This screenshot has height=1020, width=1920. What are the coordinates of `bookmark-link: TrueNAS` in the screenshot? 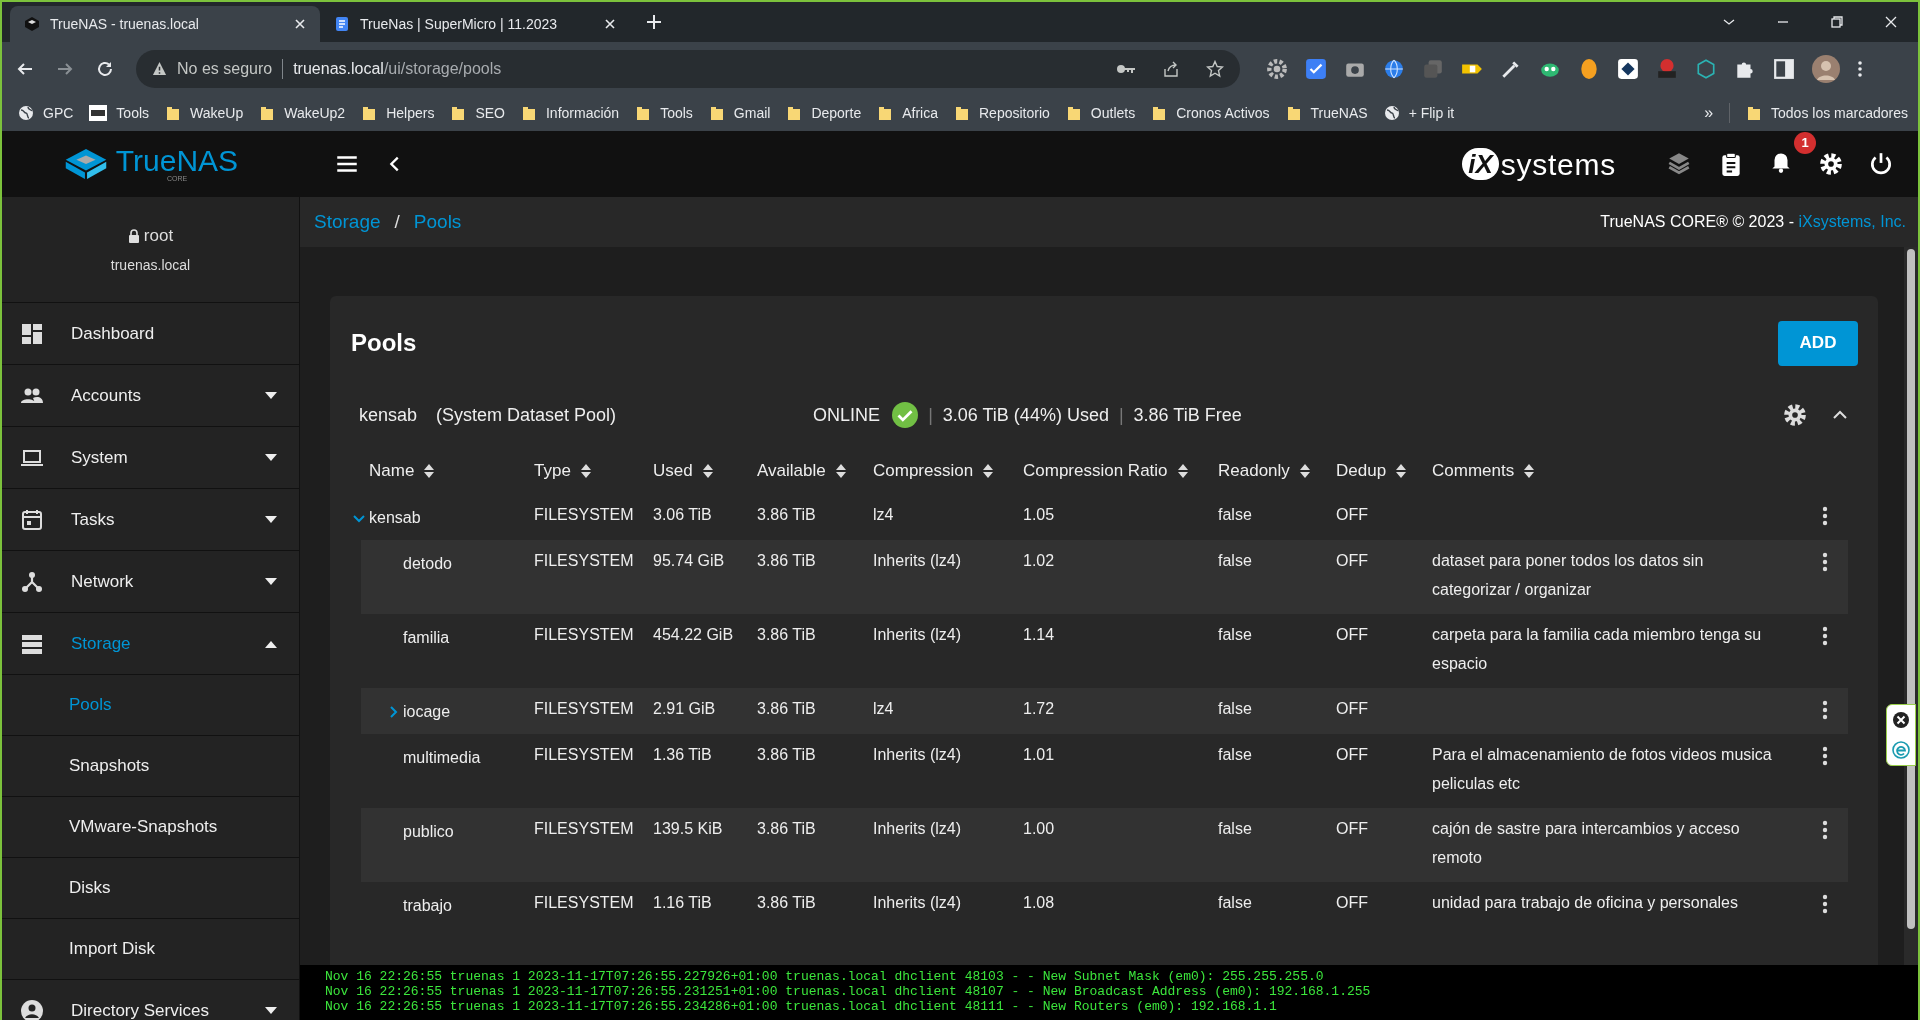 It's located at (1326, 113).